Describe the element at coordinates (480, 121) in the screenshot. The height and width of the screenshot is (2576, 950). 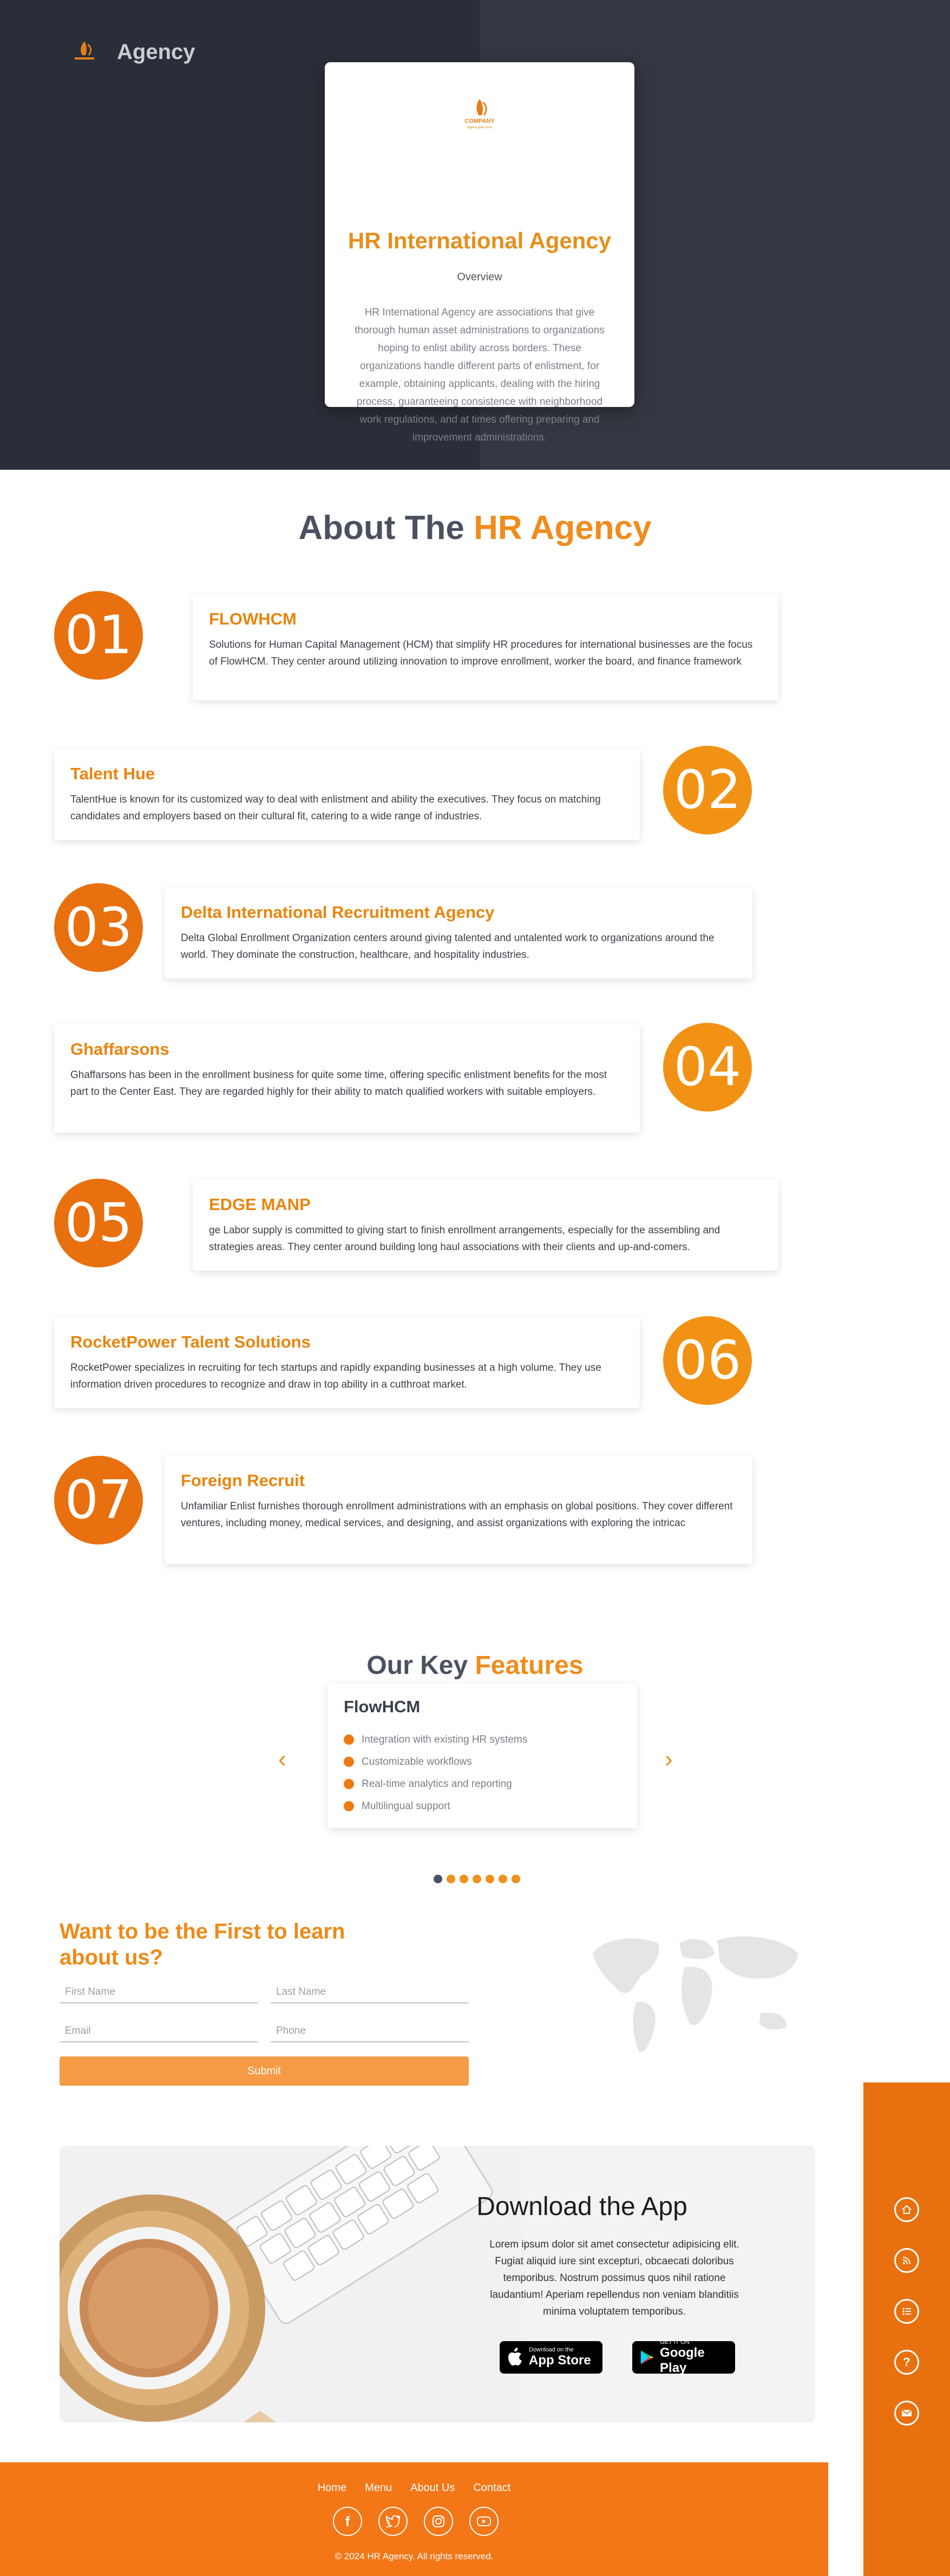
I see `logo-text: COMPANY` at that location.